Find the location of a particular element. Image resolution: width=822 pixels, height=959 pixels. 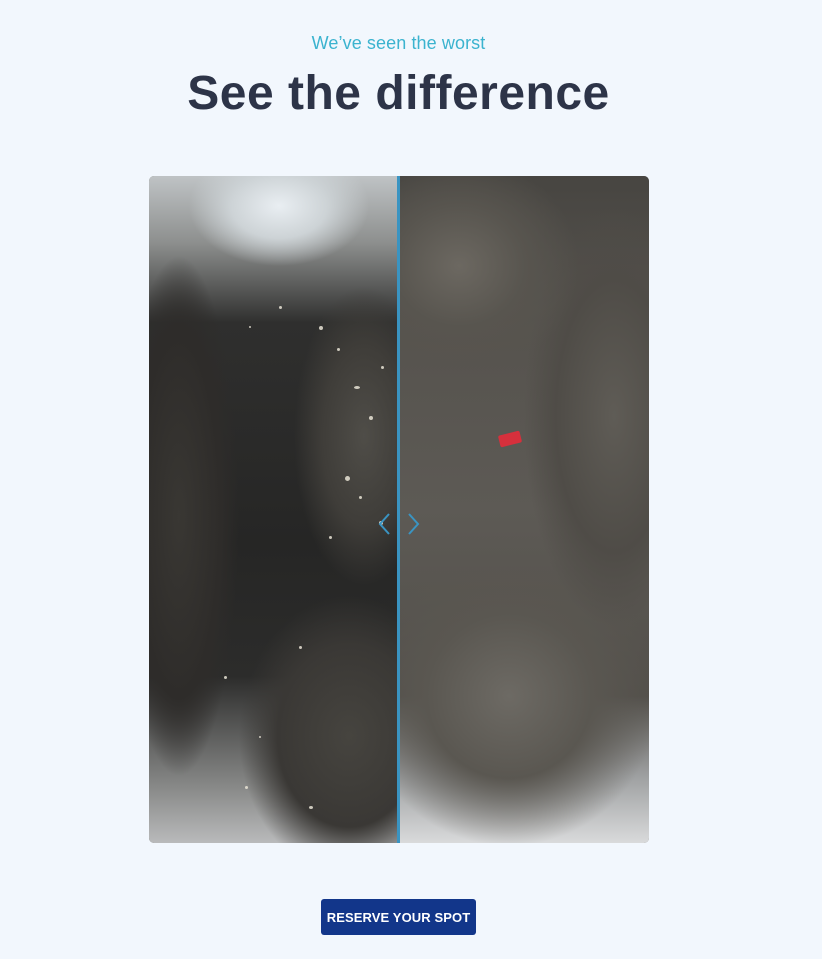

slider-divider is located at coordinates (398, 509).